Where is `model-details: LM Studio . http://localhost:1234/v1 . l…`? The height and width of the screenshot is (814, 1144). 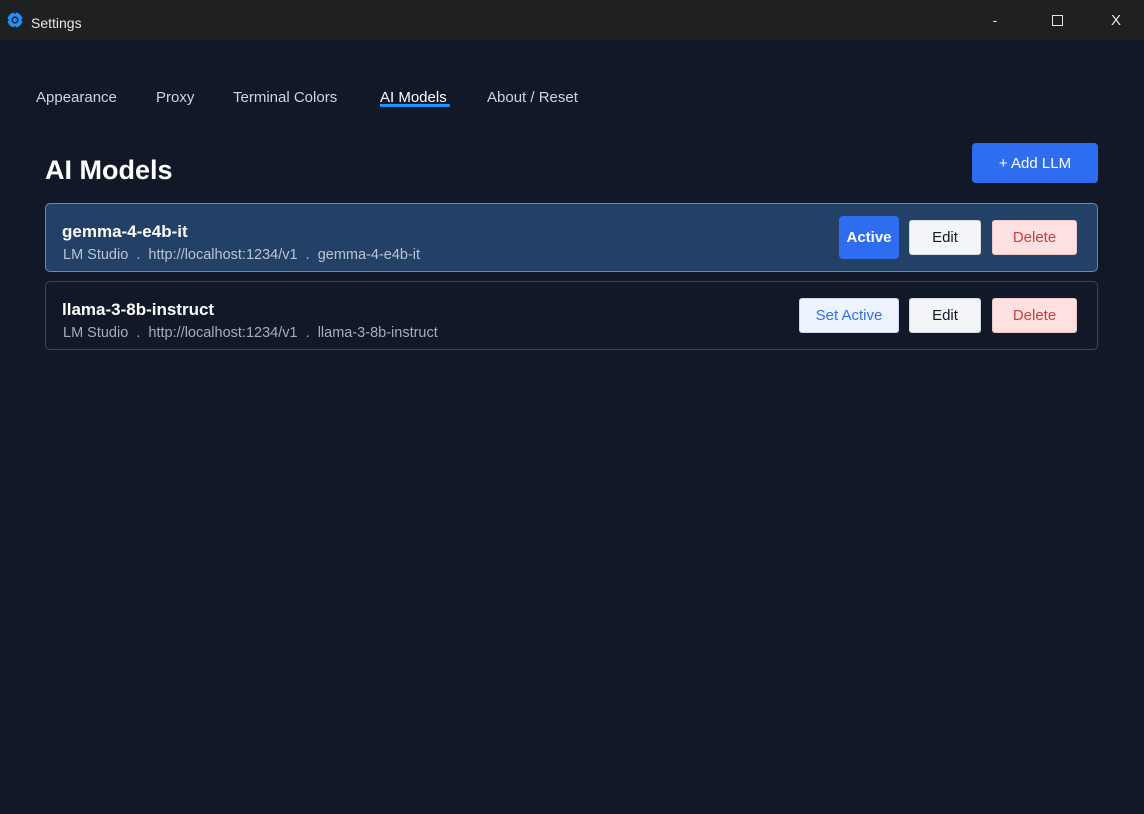 model-details: LM Studio . http://localhost:1234/v1 . l… is located at coordinates (250, 333).